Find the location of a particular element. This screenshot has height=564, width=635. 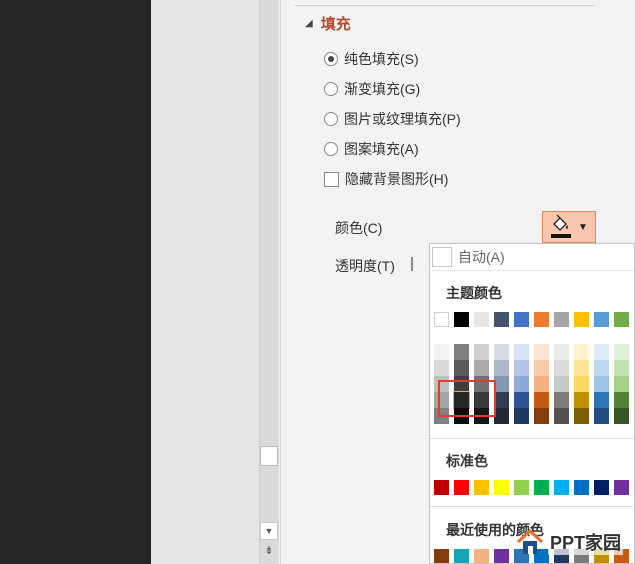

standard-colors-heading: 标准色 is located at coordinates (467, 461).